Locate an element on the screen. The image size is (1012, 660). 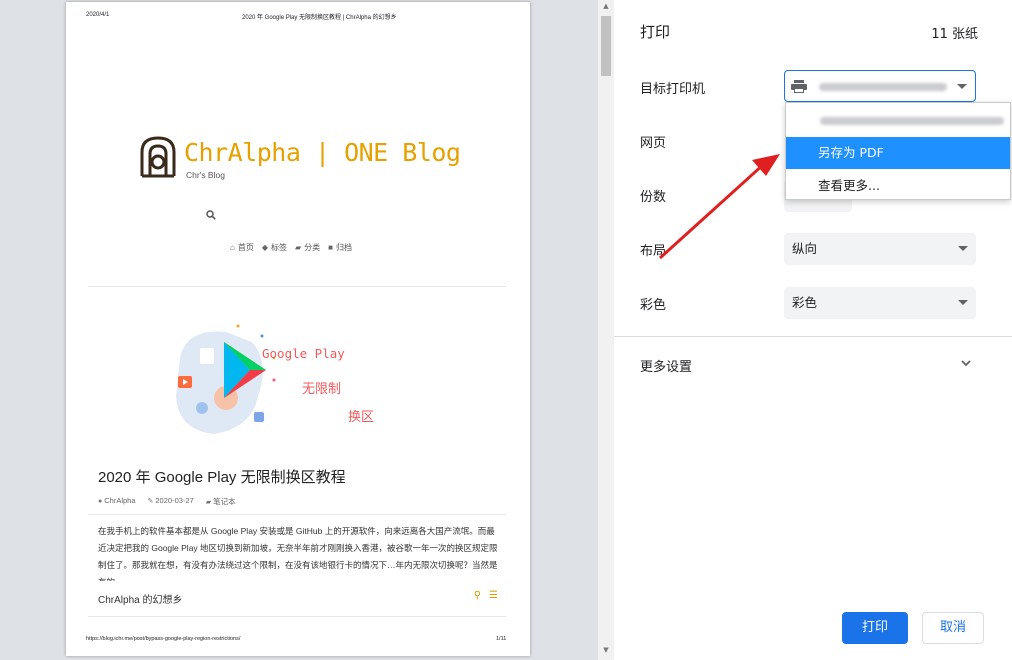
color-label: 彩色 is located at coordinates (653, 305).